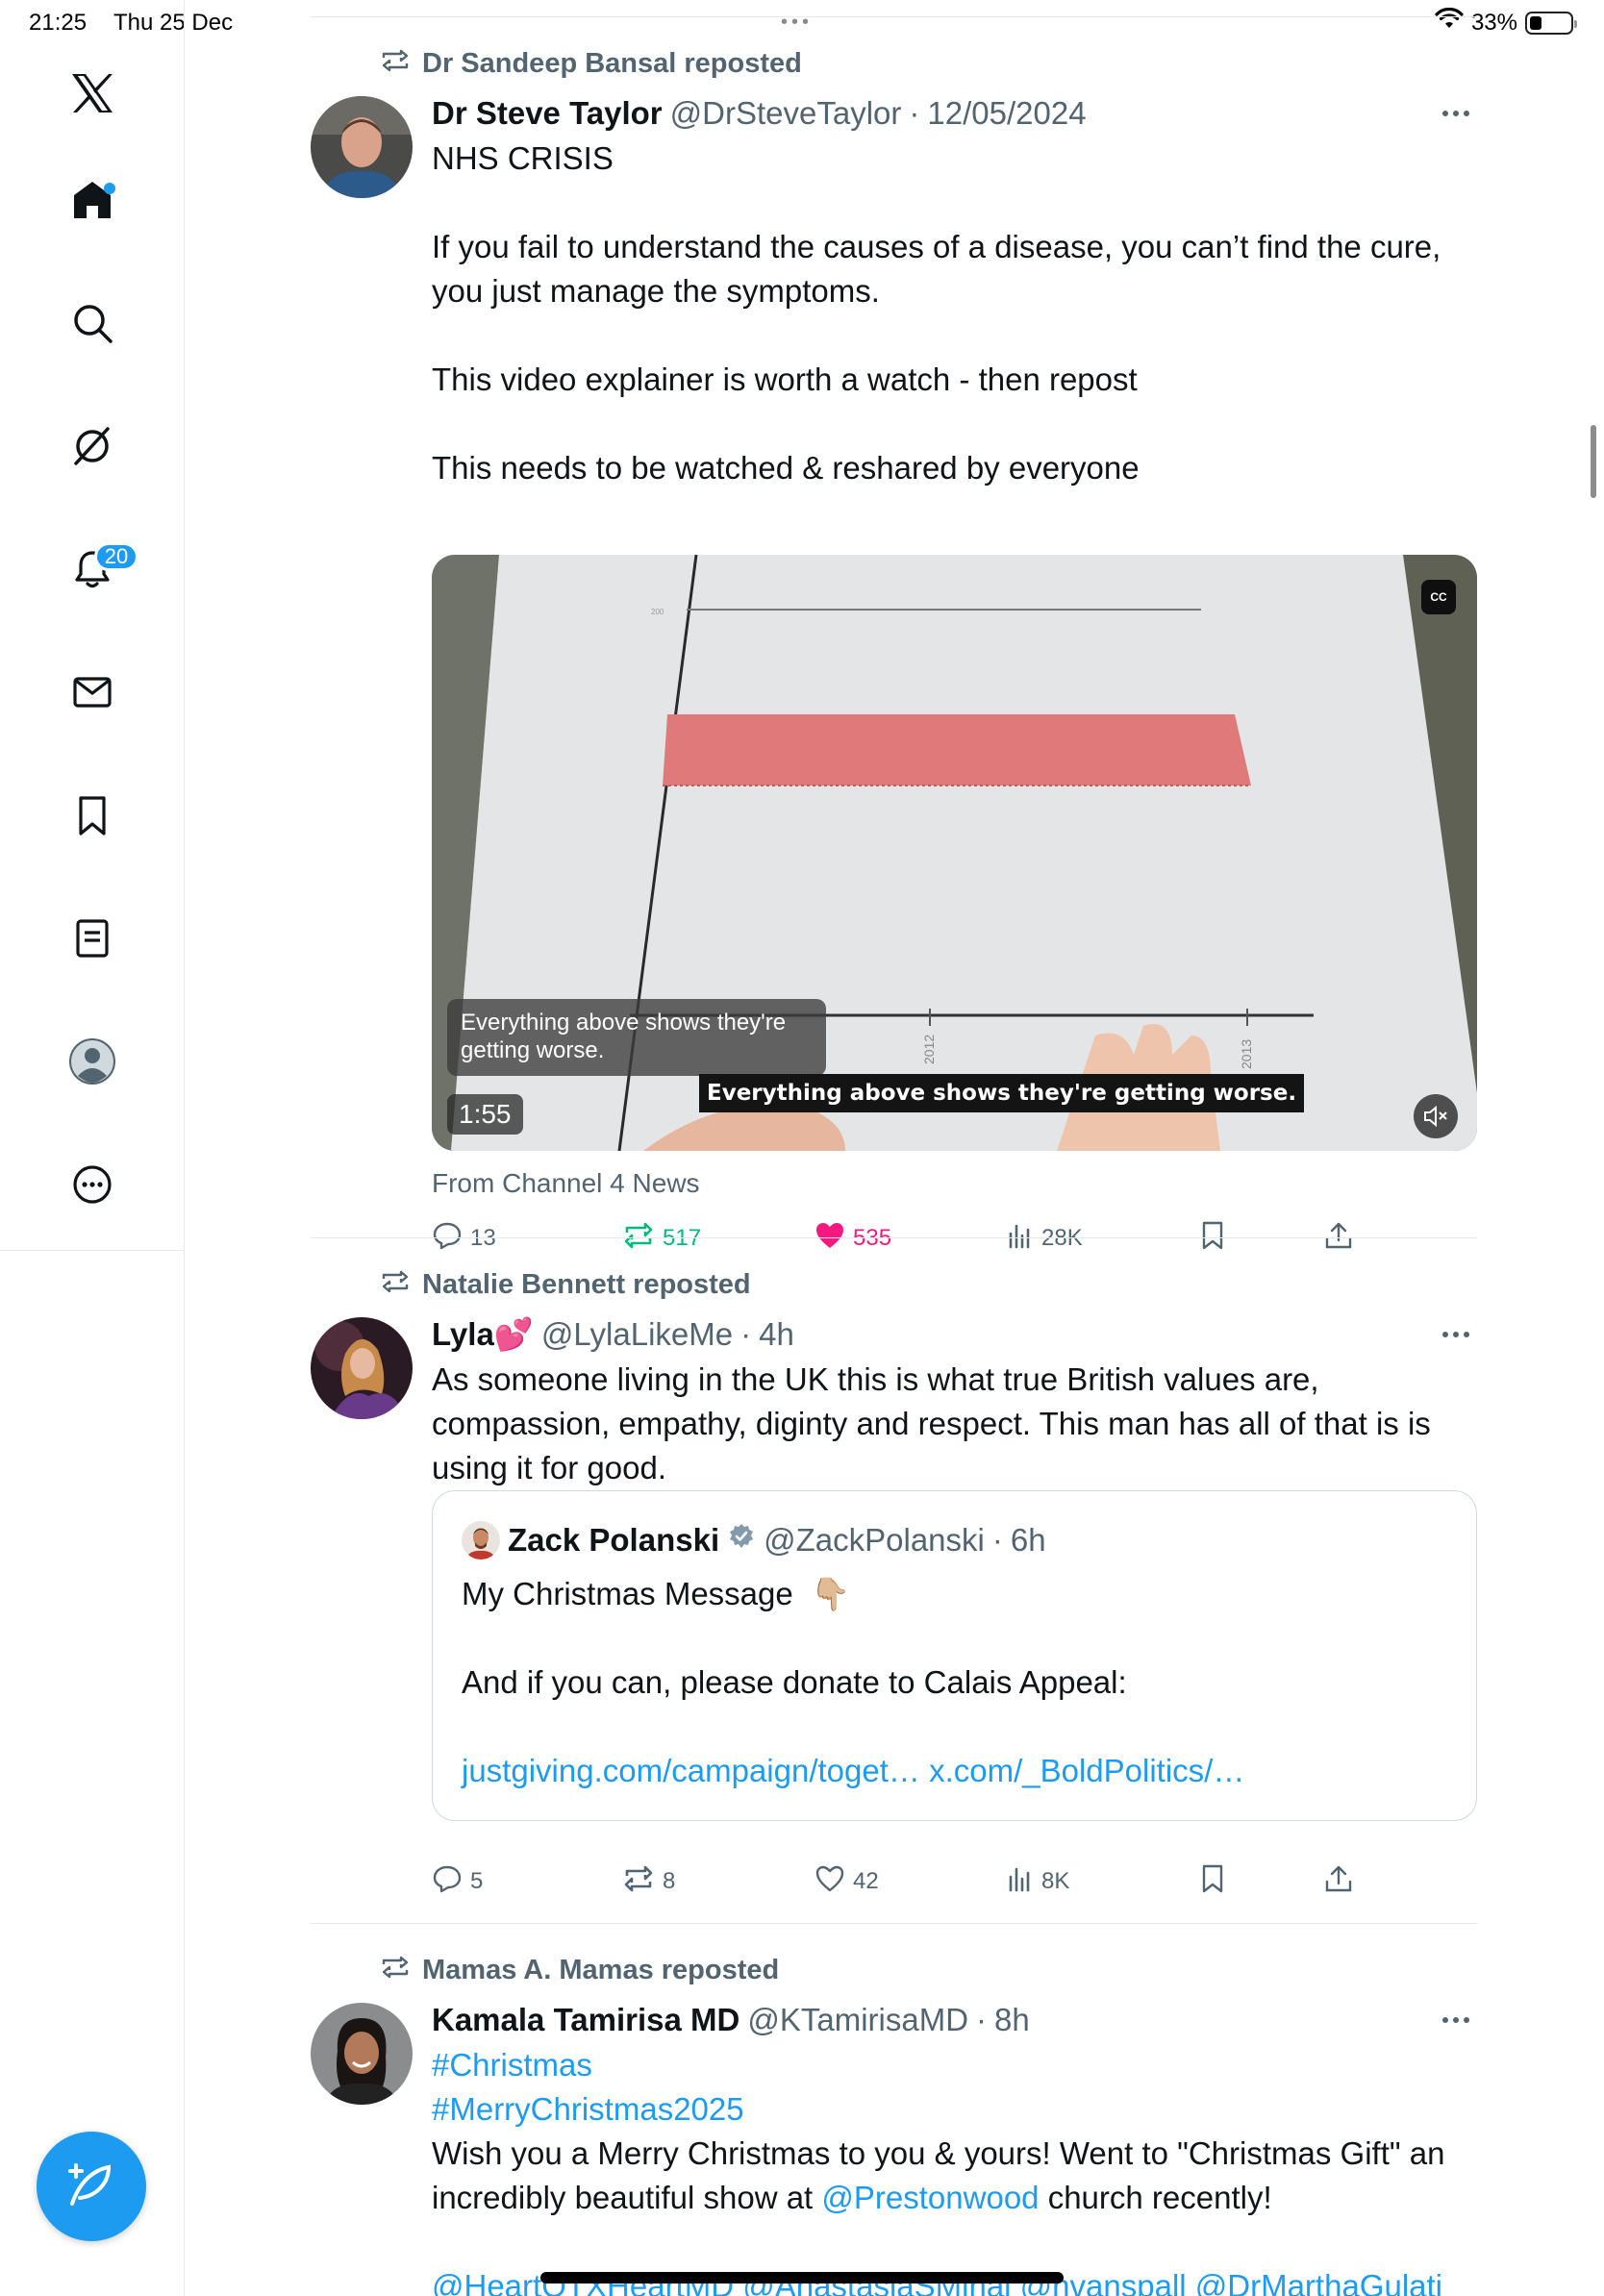  I want to click on tweet-header: Lyla💕 @LylaLikeMe · 4h, so click(954, 1334).